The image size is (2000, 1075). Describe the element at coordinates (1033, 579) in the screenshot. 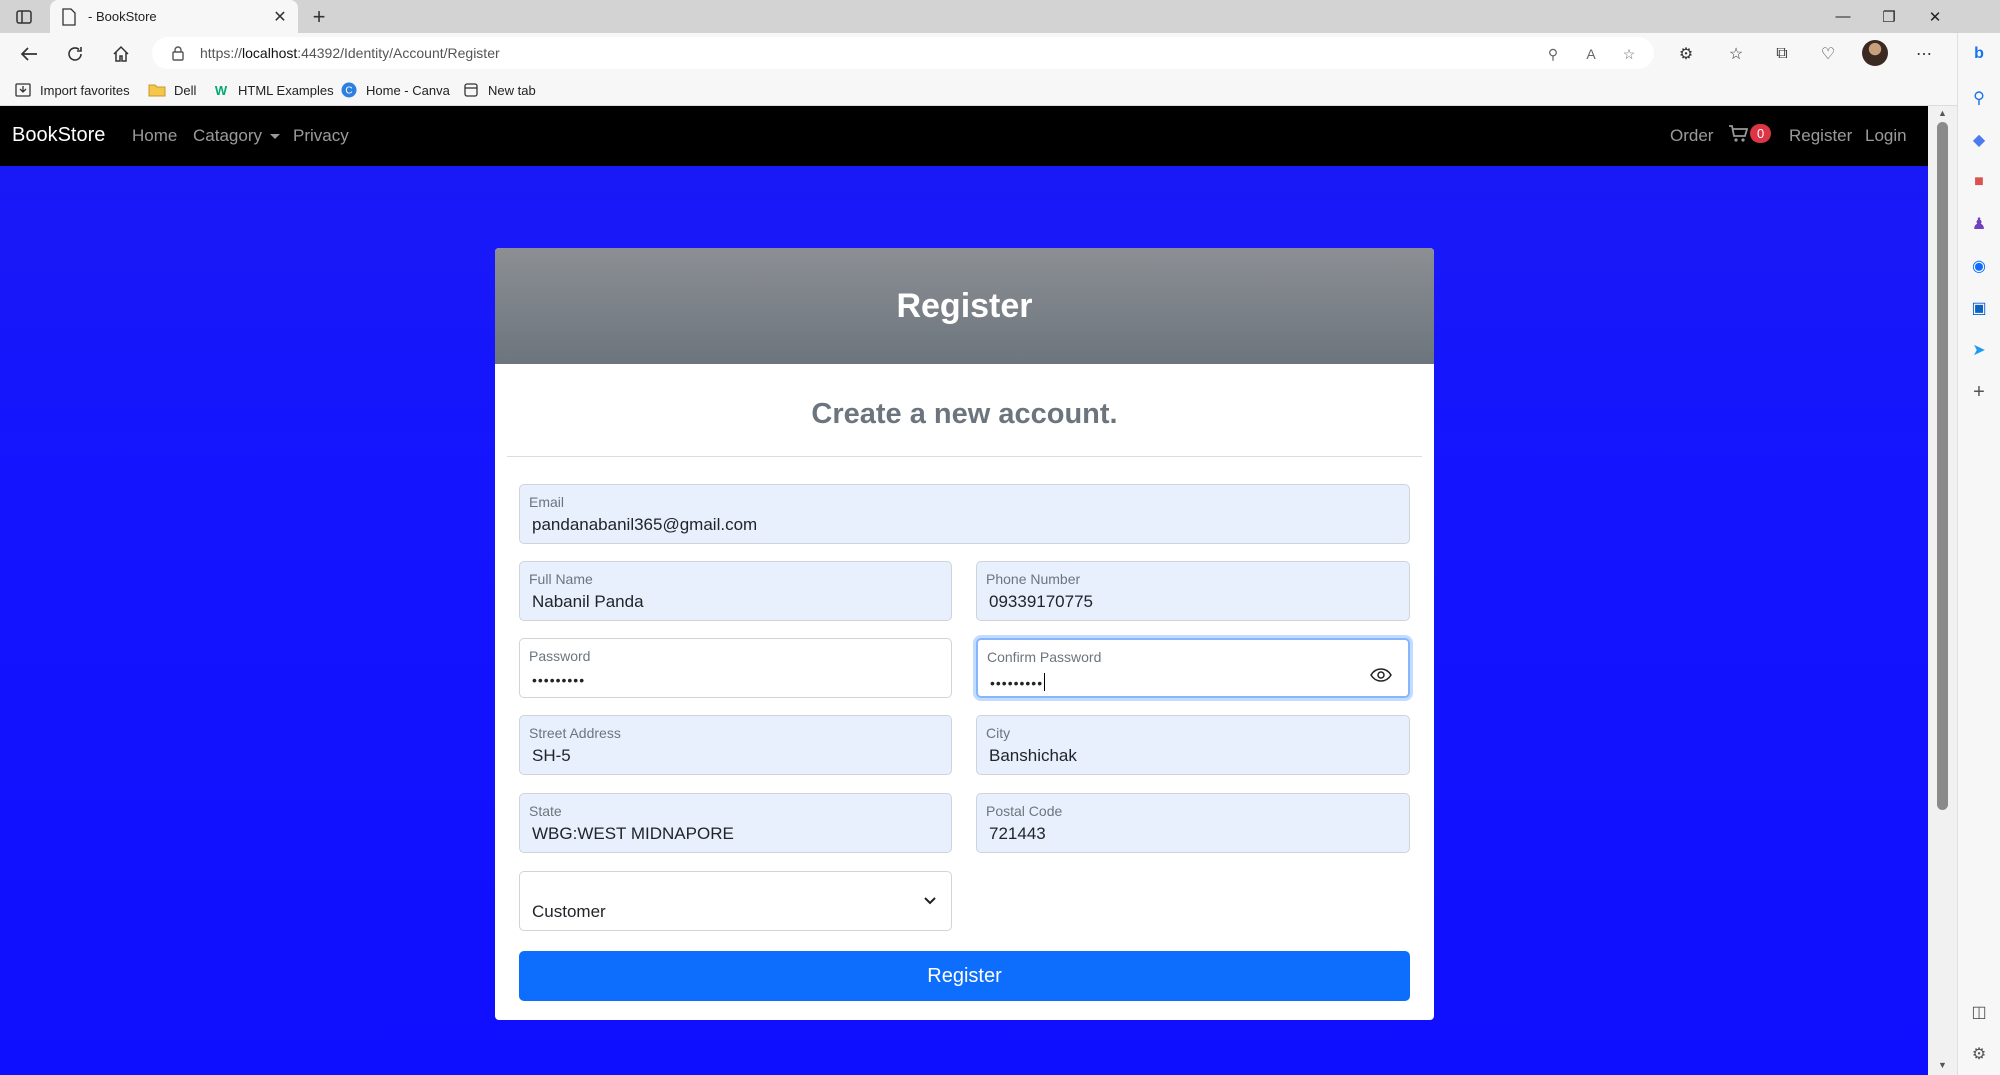

I see `phone-label: Phone Number` at that location.